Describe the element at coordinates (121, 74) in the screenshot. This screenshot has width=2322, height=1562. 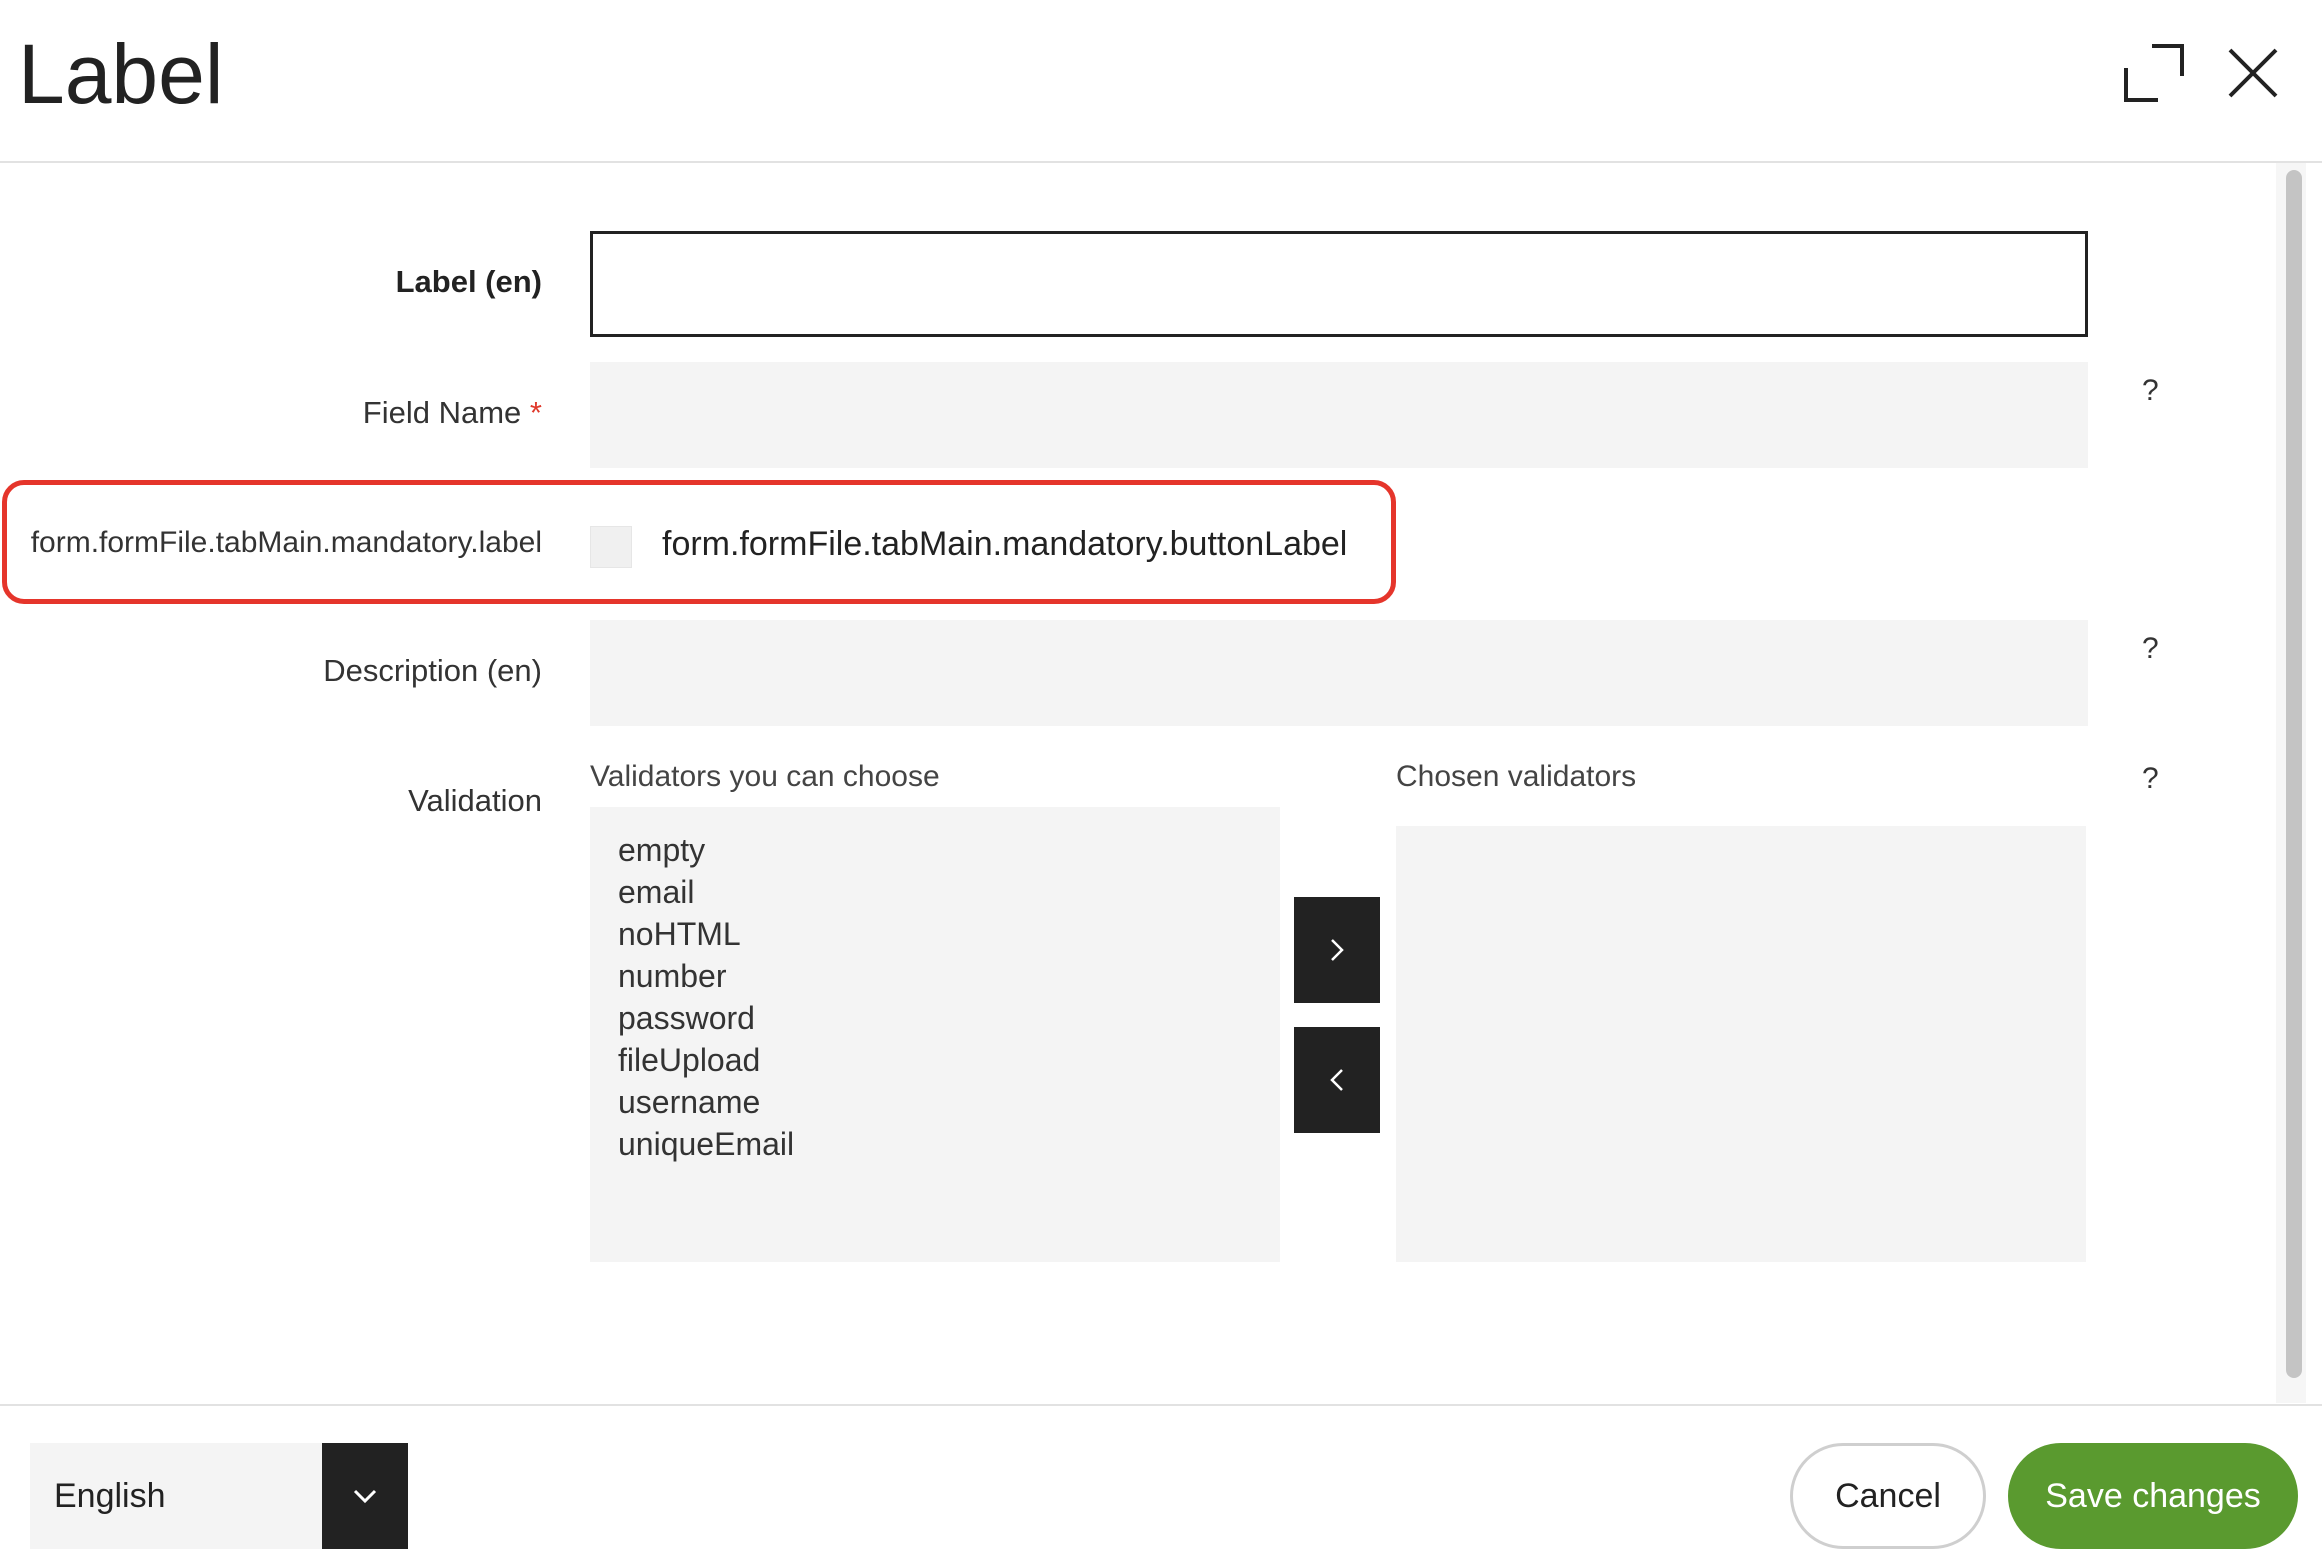
I see `dialog-title: Label` at that location.